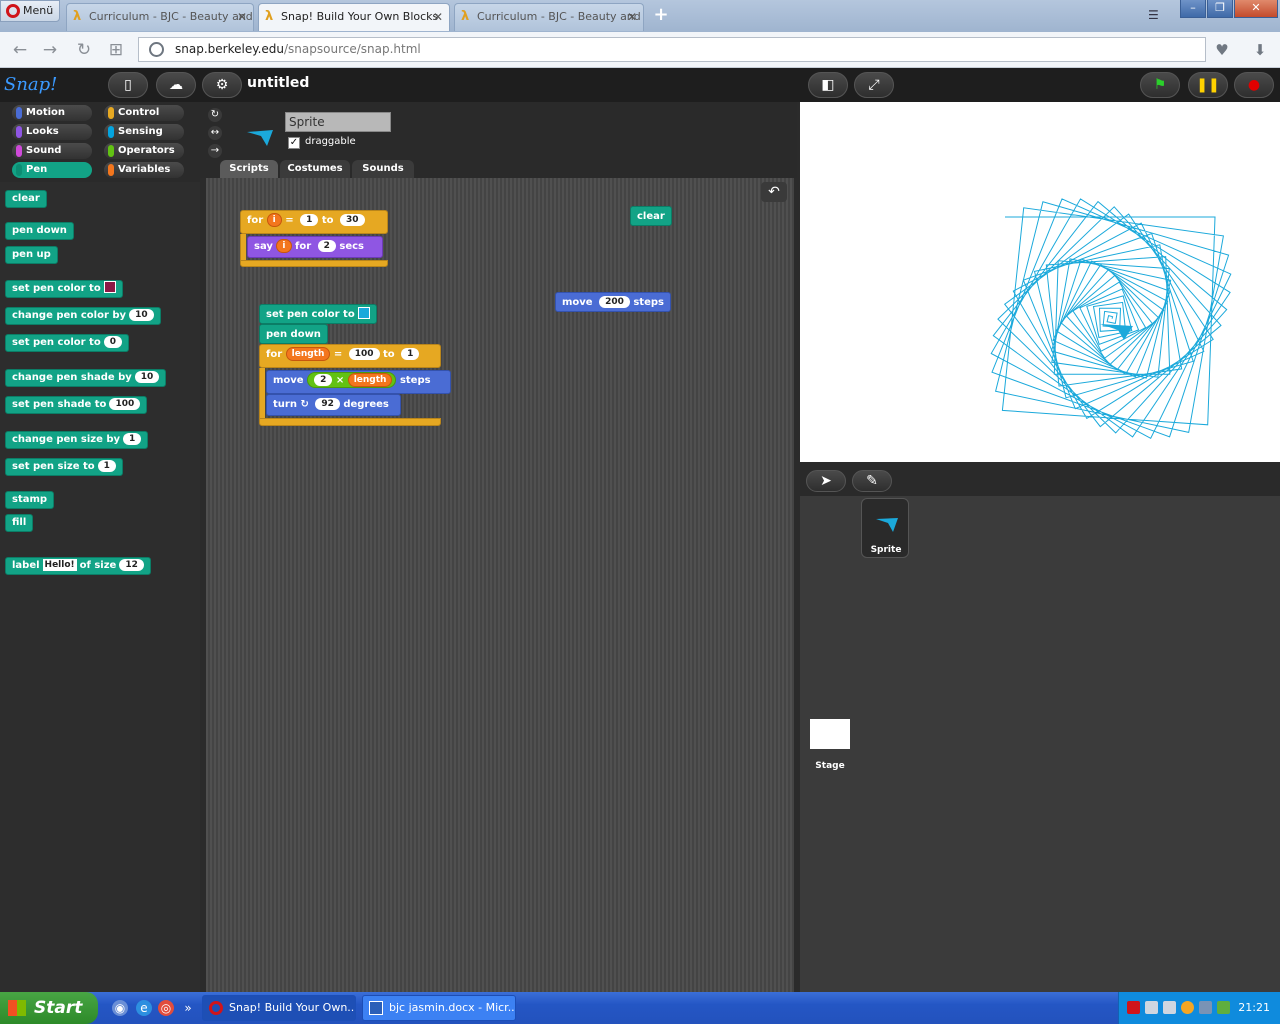 Image resolution: width=1280 pixels, height=1024 pixels. I want to click on category-motion: Motion, so click(52, 113).